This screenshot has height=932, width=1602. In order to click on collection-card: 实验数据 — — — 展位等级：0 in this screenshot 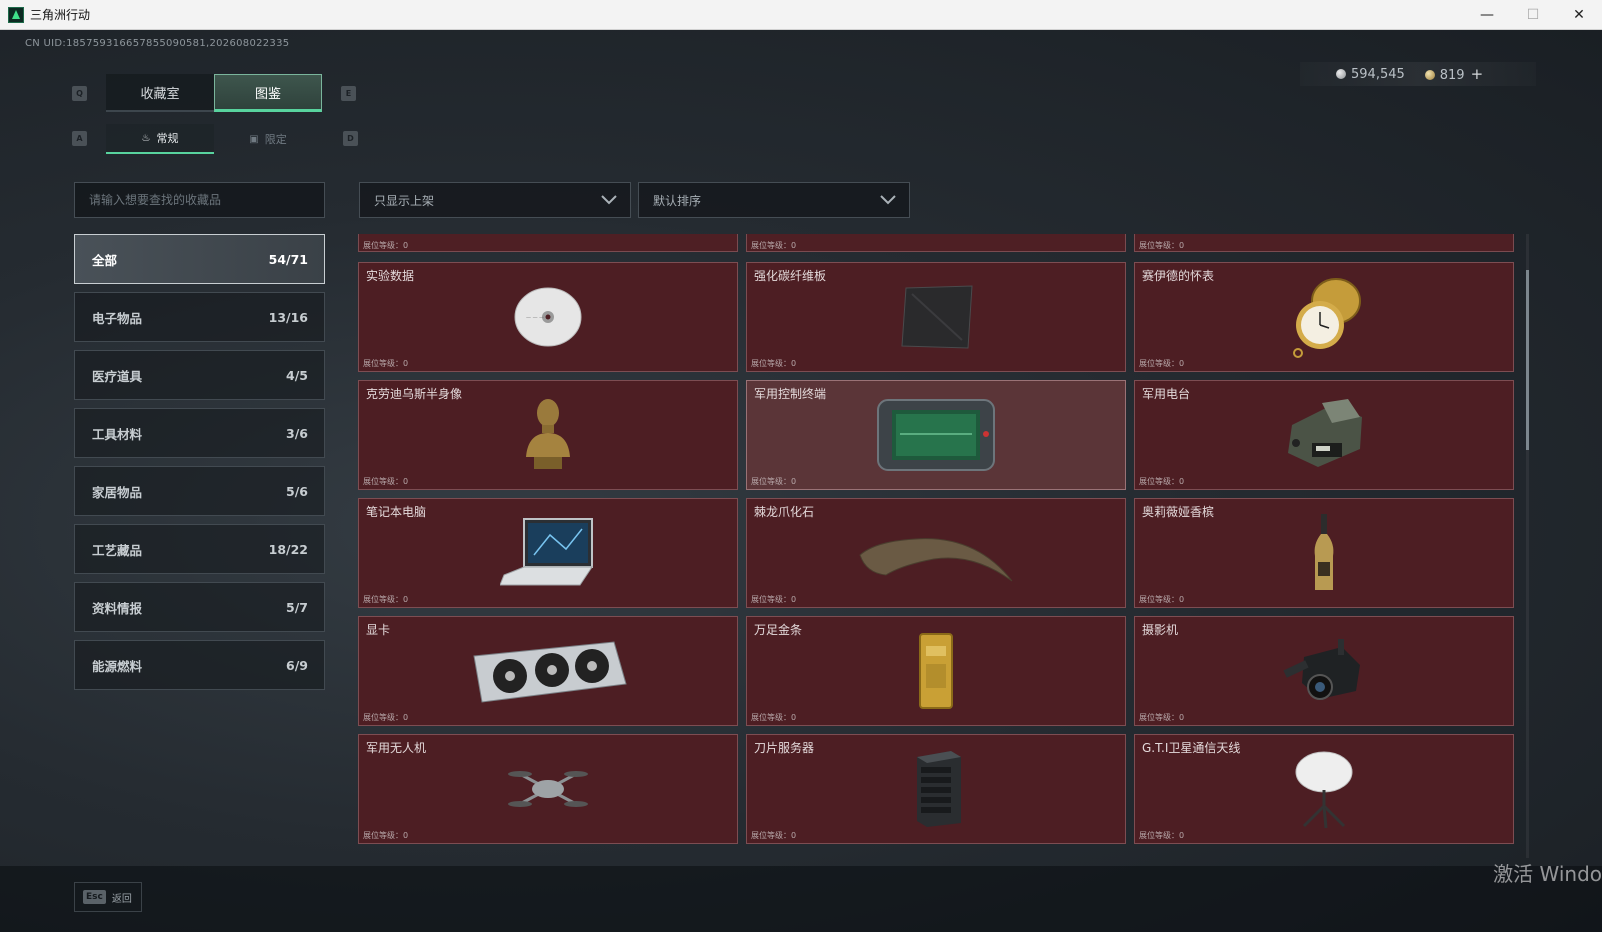, I will do `click(548, 317)`.